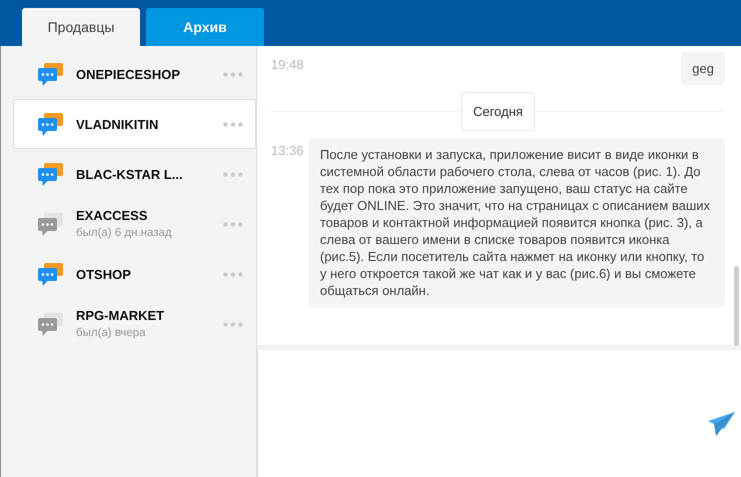  What do you see at coordinates (721, 424) in the screenshot?
I see `send-icon` at bounding box center [721, 424].